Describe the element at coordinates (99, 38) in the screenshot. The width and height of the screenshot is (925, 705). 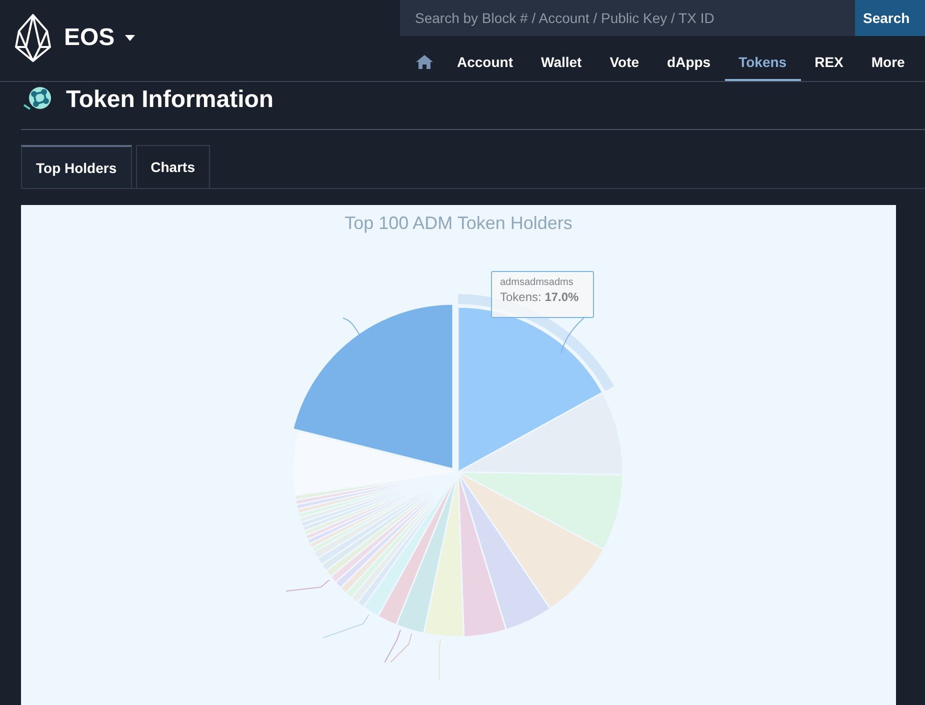
I see `network-dropdown: EOS` at that location.